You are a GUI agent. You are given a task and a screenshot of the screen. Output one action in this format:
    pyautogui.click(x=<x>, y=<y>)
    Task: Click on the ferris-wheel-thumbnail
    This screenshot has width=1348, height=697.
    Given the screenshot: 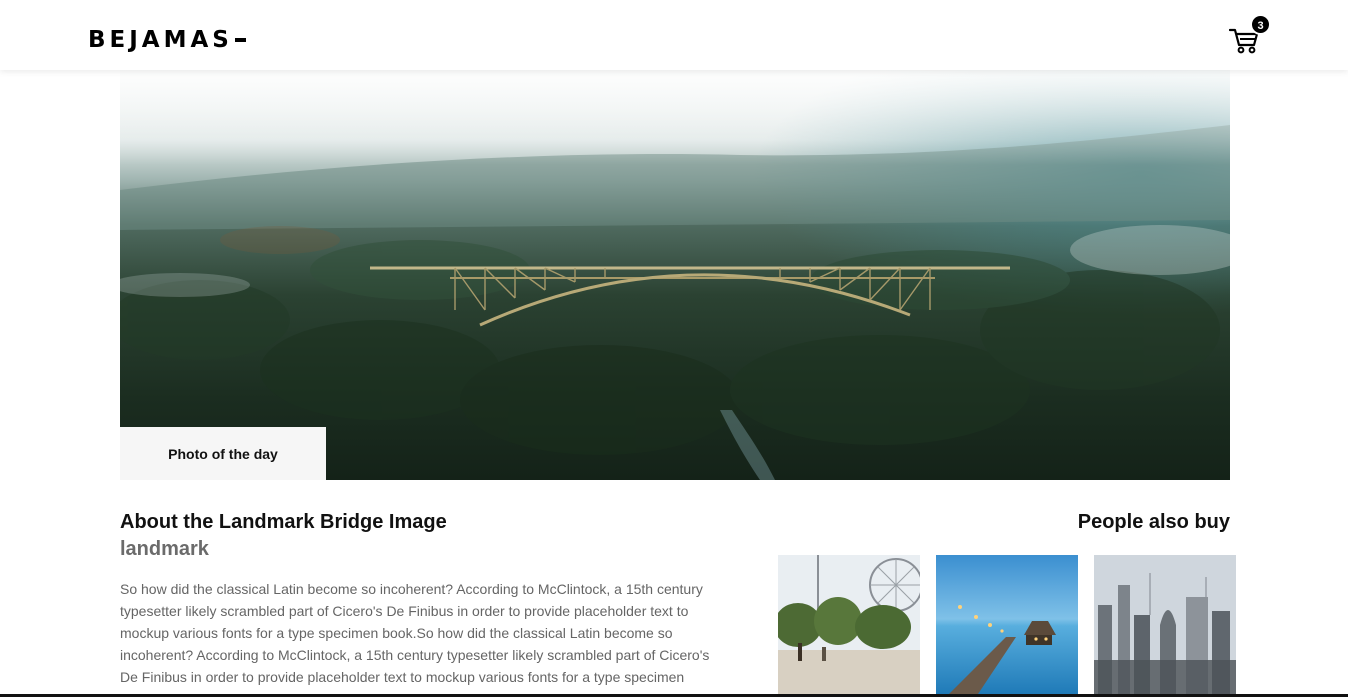 What is the action you would take?
    pyautogui.click(x=849, y=626)
    